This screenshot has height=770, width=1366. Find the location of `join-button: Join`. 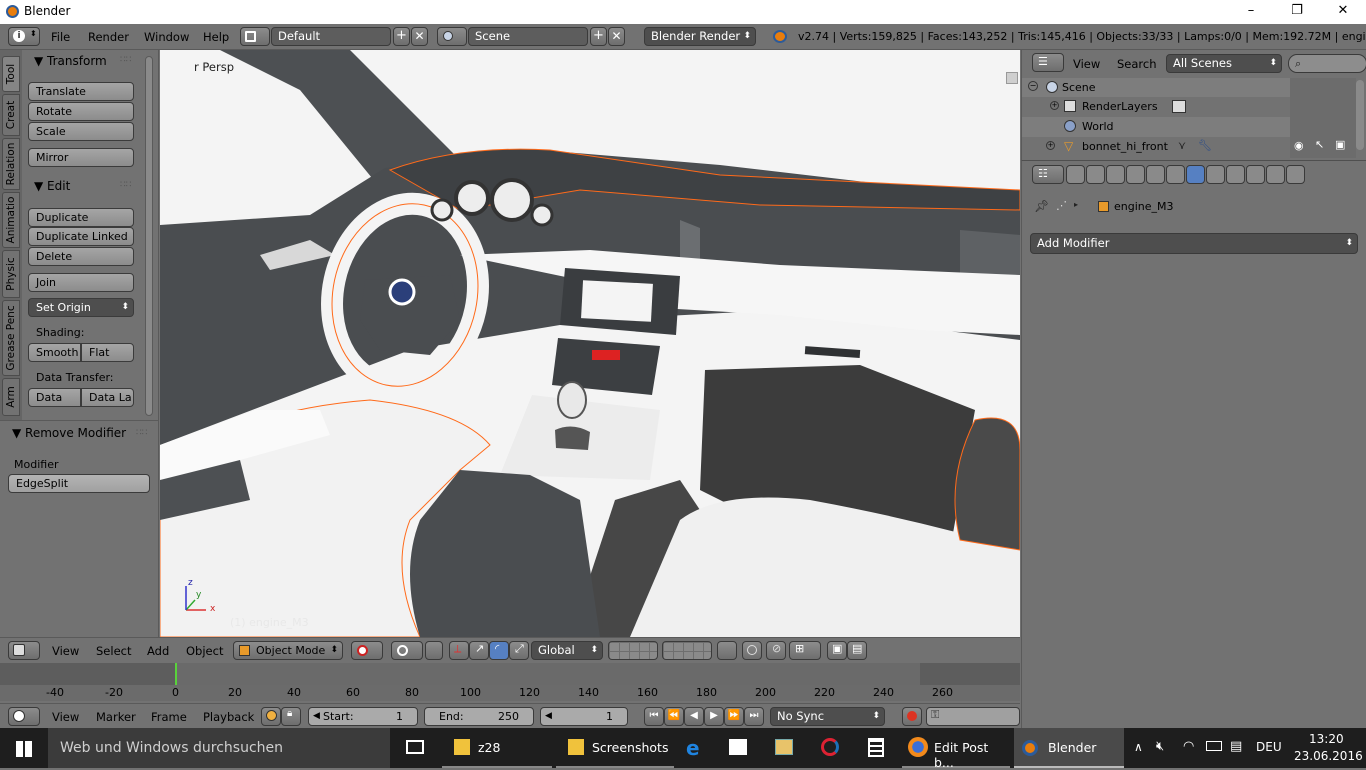

join-button: Join is located at coordinates (81, 282).